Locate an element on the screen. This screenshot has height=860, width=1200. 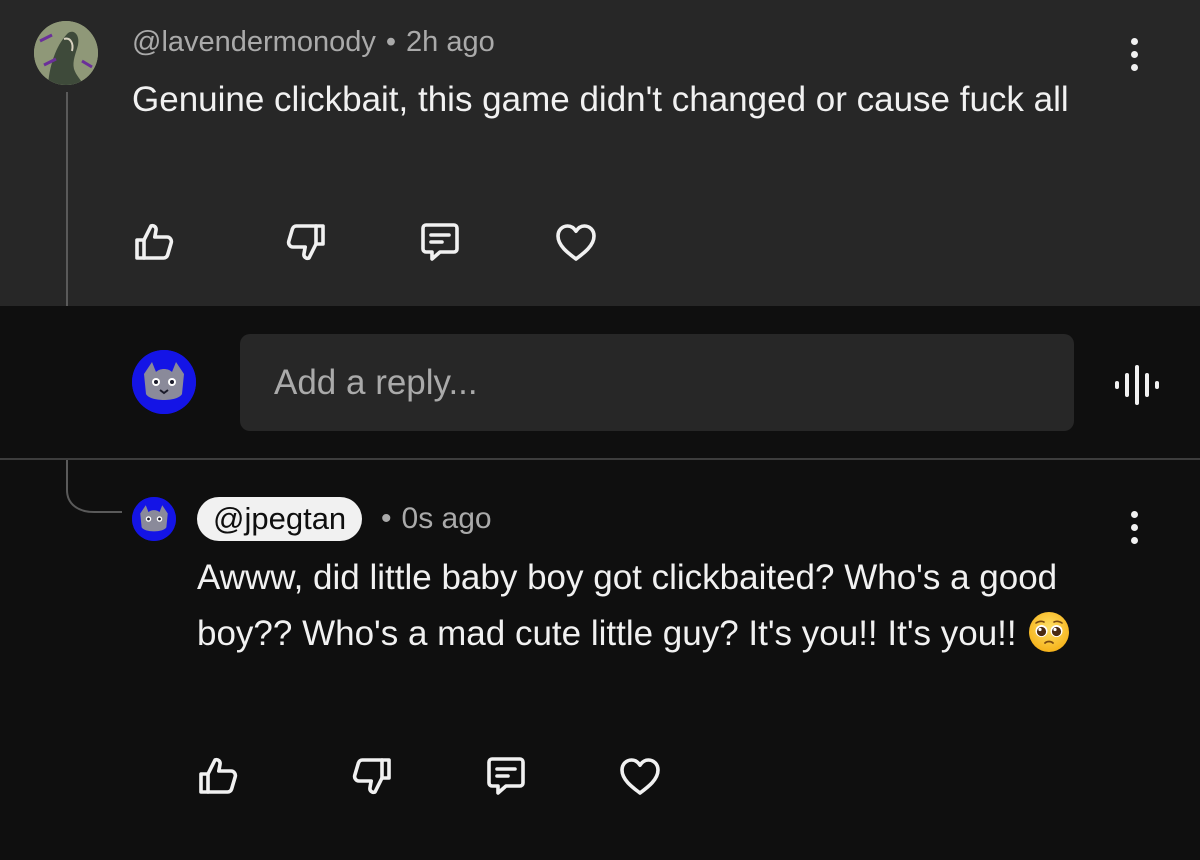
reply-time: 0s ago is located at coordinates (446, 518).